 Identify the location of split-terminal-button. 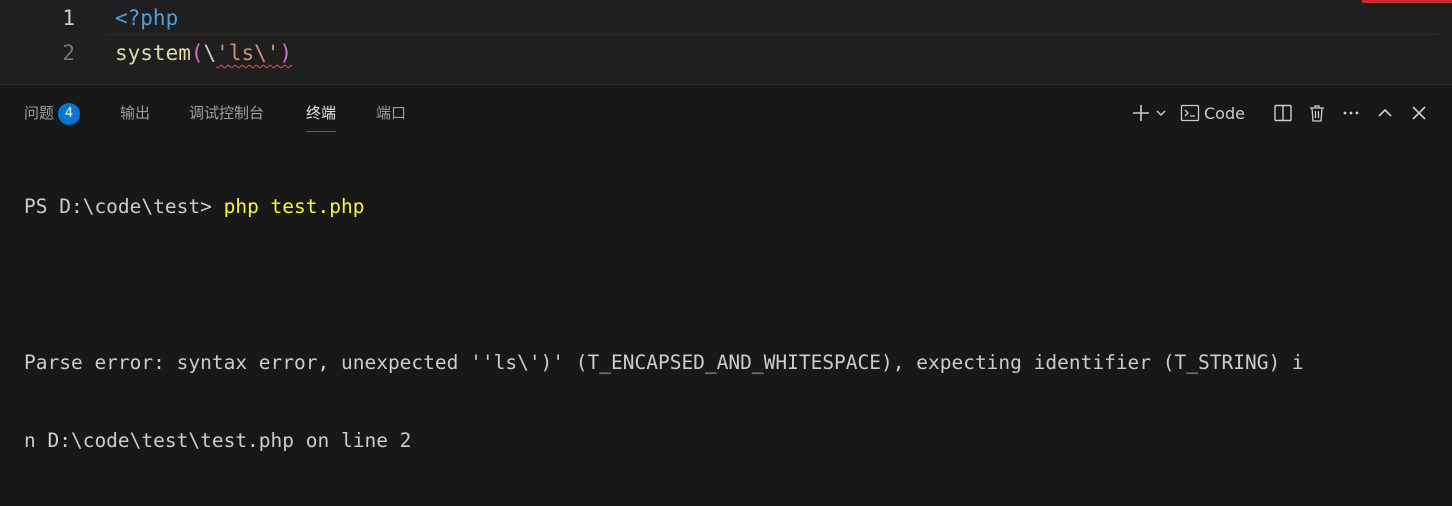
(1283, 113).